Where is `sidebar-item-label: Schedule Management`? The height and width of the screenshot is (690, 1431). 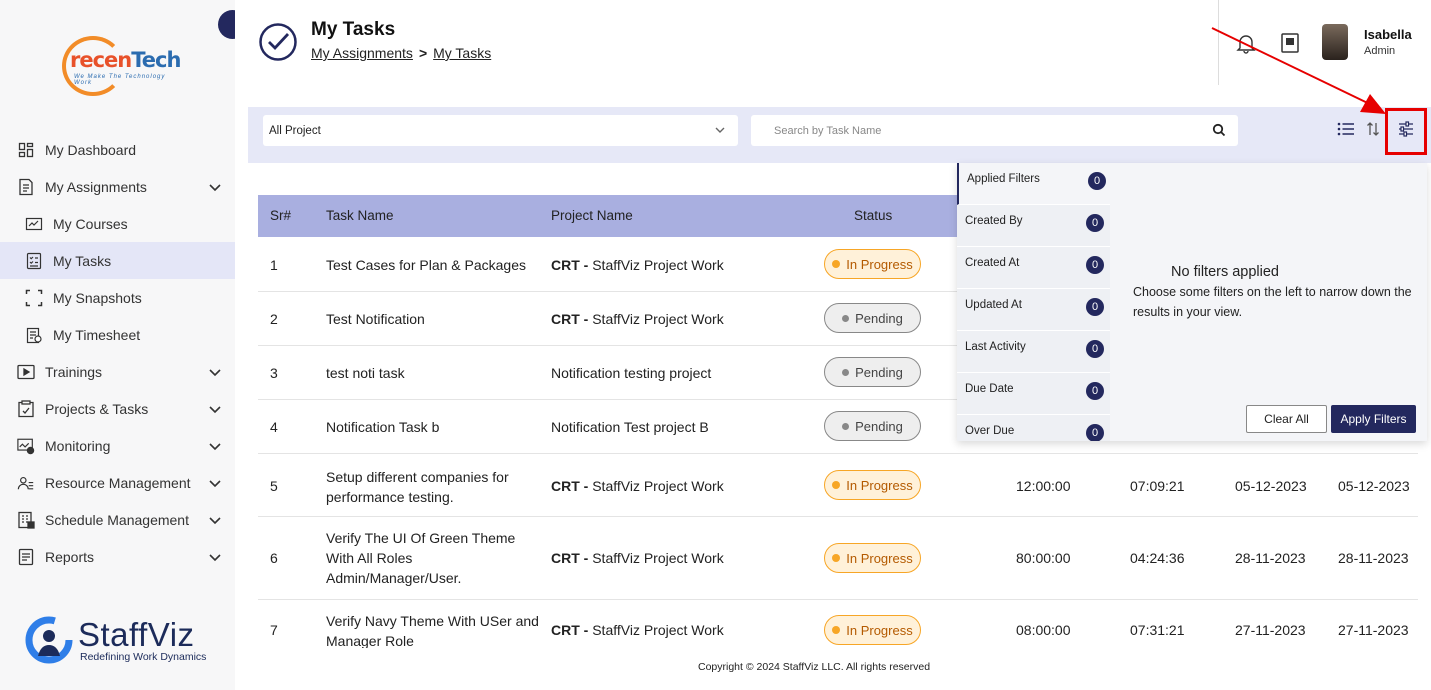 sidebar-item-label: Schedule Management is located at coordinates (117, 519).